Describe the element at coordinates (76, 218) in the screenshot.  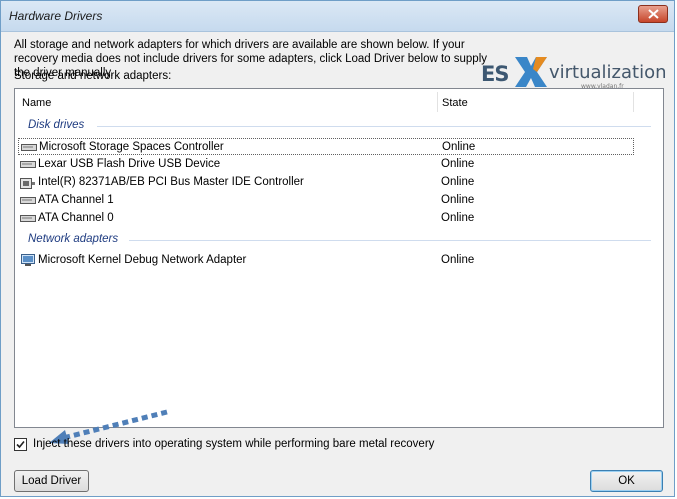
I see `adapter-name: ATA Channel 0` at that location.